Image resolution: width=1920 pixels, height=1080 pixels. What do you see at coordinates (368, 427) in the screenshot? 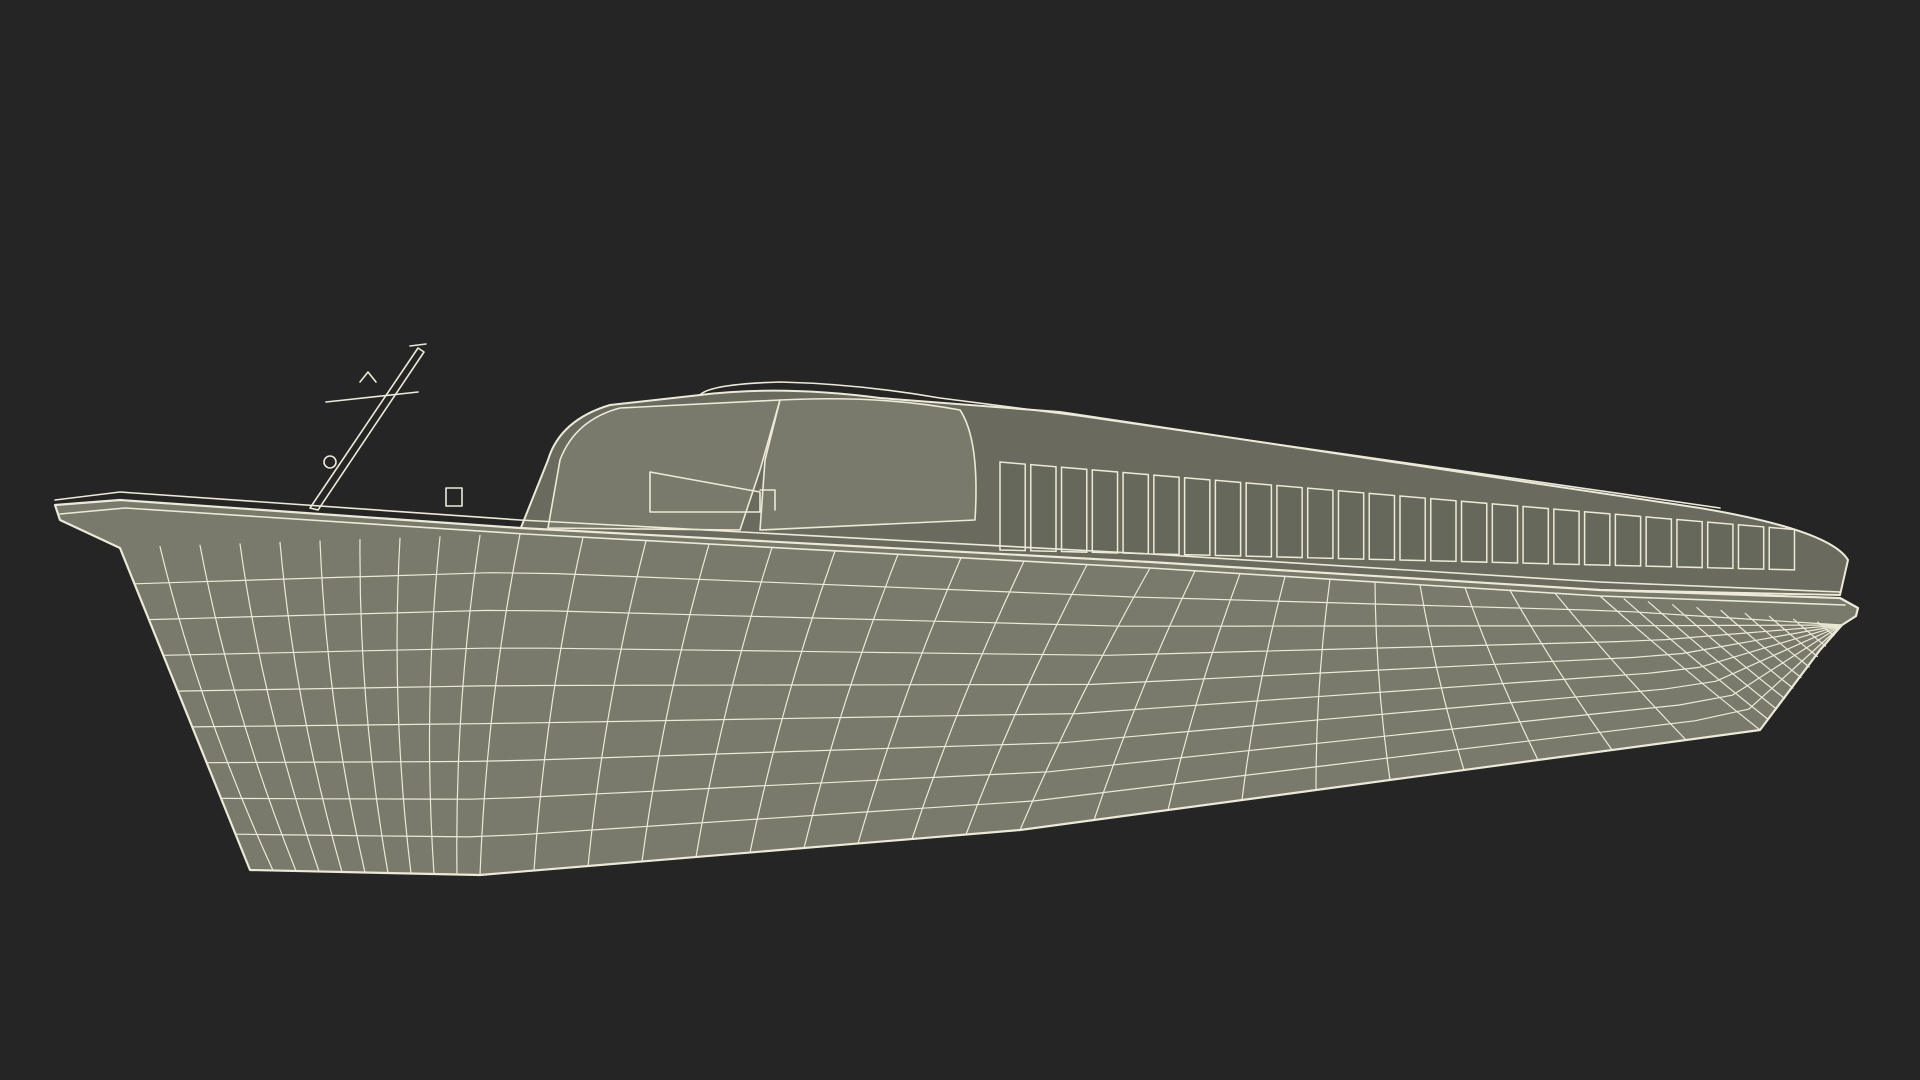
I see `boat-mast` at bounding box center [368, 427].